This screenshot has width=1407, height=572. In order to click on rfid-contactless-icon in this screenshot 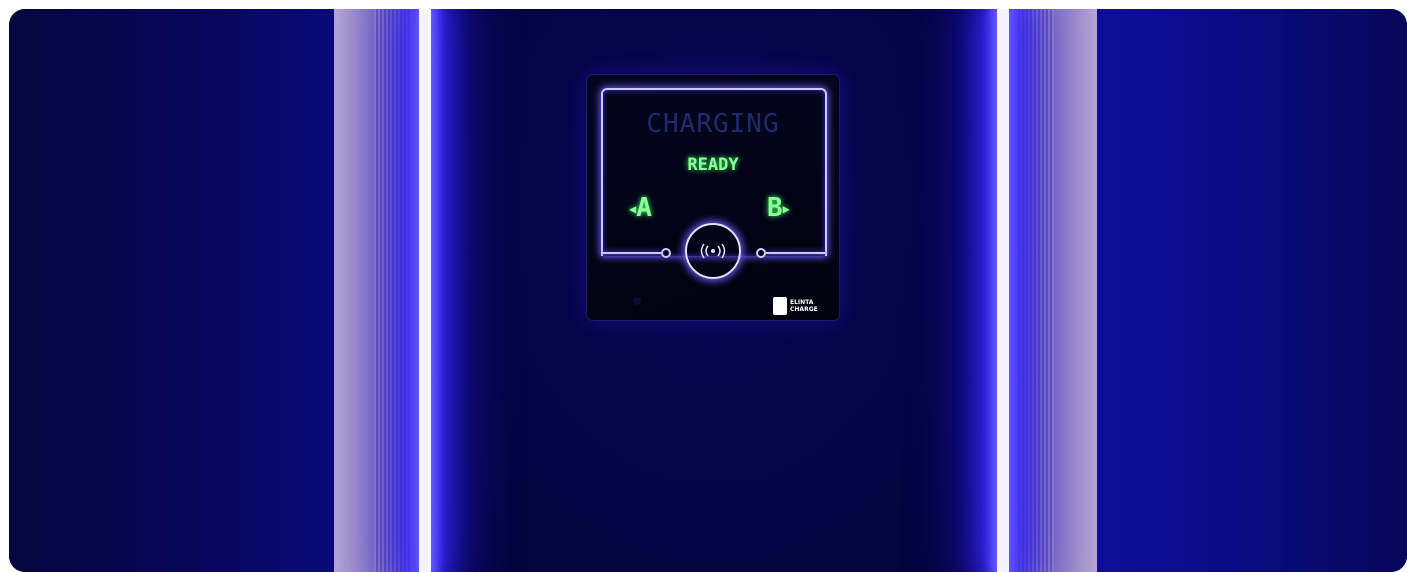, I will do `click(713, 251)`.